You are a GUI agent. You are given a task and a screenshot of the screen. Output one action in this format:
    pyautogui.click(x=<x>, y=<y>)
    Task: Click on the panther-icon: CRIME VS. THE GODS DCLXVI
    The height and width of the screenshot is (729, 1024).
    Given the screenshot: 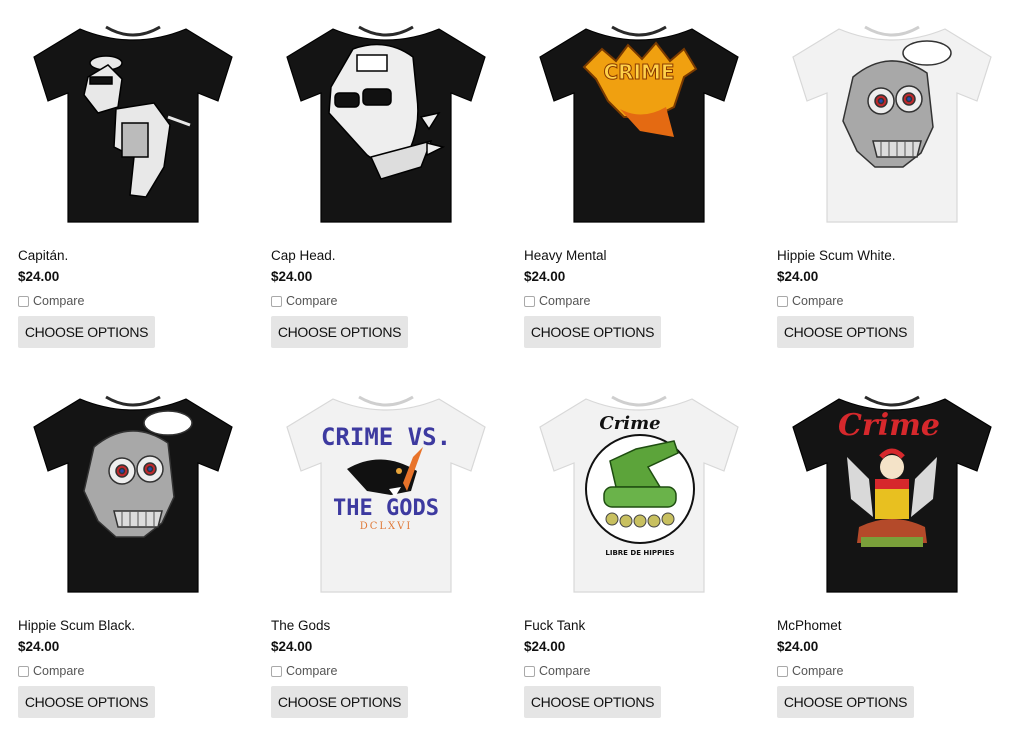 What is the action you would take?
    pyautogui.click(x=386, y=492)
    